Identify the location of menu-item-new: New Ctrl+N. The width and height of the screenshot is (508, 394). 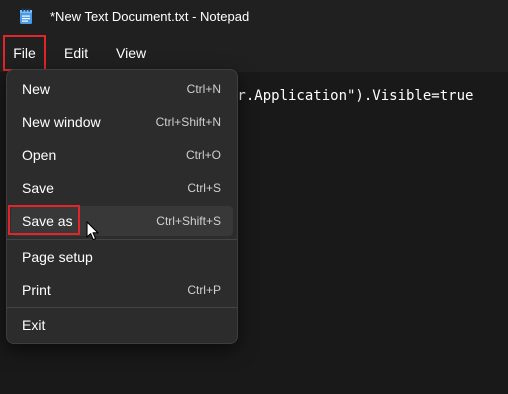
(122, 89).